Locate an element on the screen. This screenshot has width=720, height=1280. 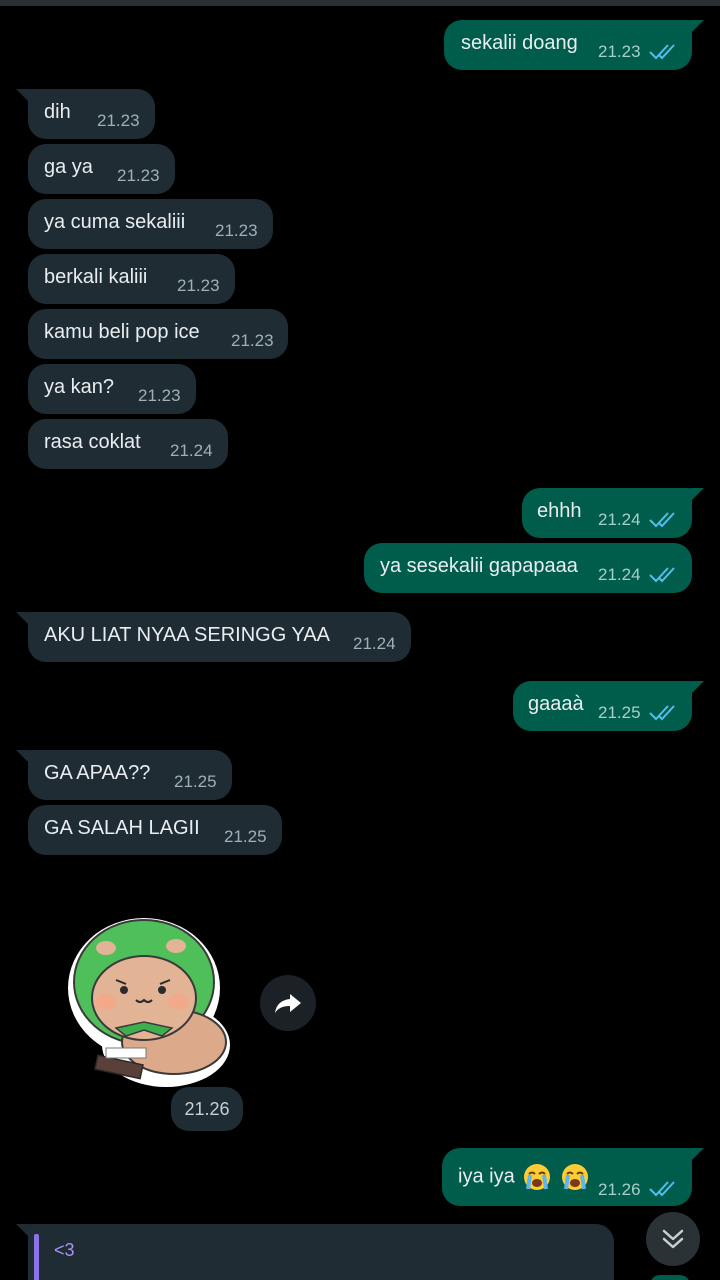
message-text: rasa coklat is located at coordinates (92, 442).